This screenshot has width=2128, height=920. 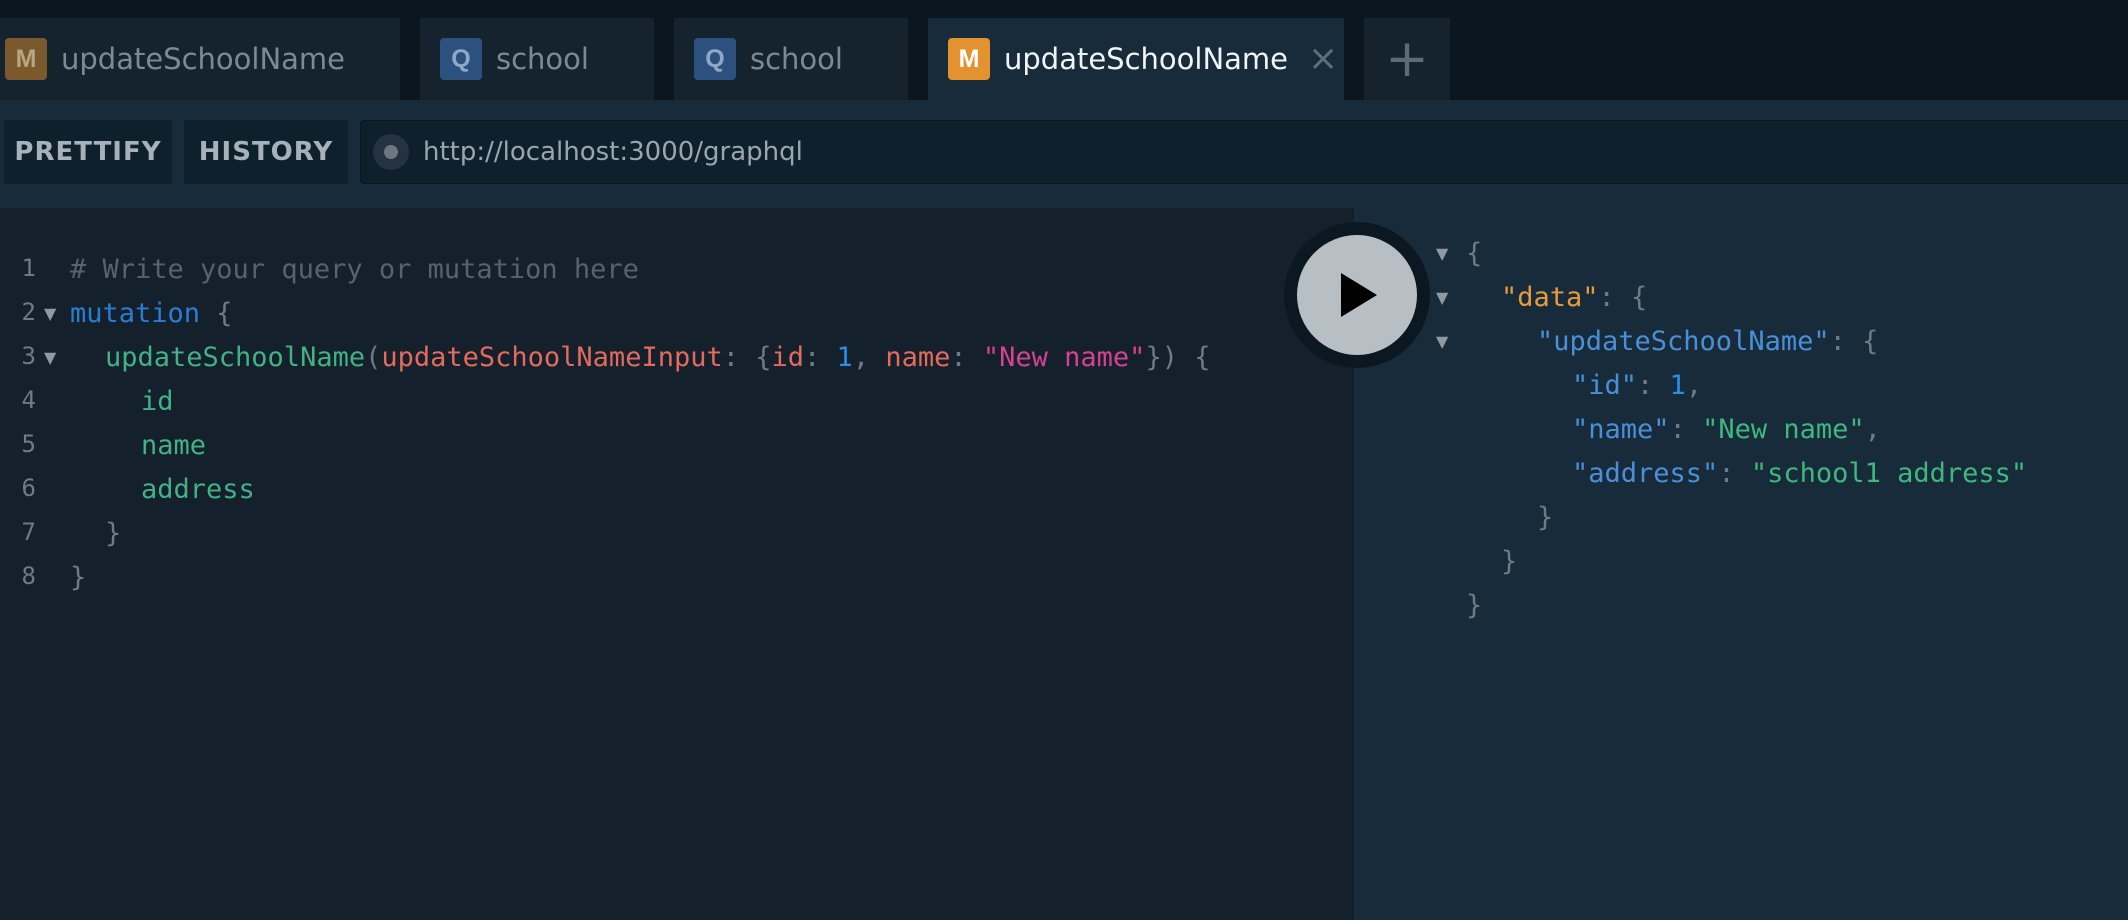 I want to click on code-number: 1, so click(x=844, y=357).